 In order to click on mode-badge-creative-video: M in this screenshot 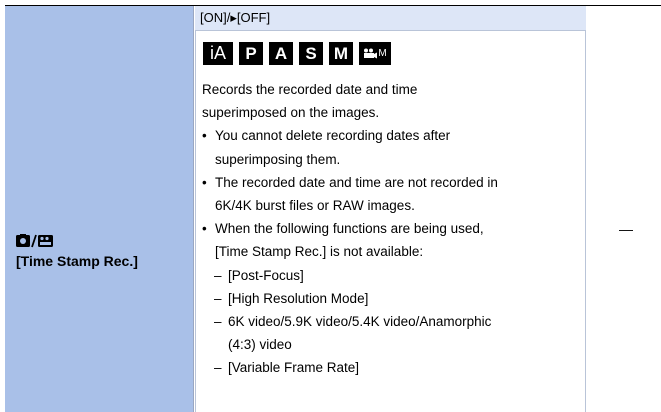, I will do `click(375, 53)`.